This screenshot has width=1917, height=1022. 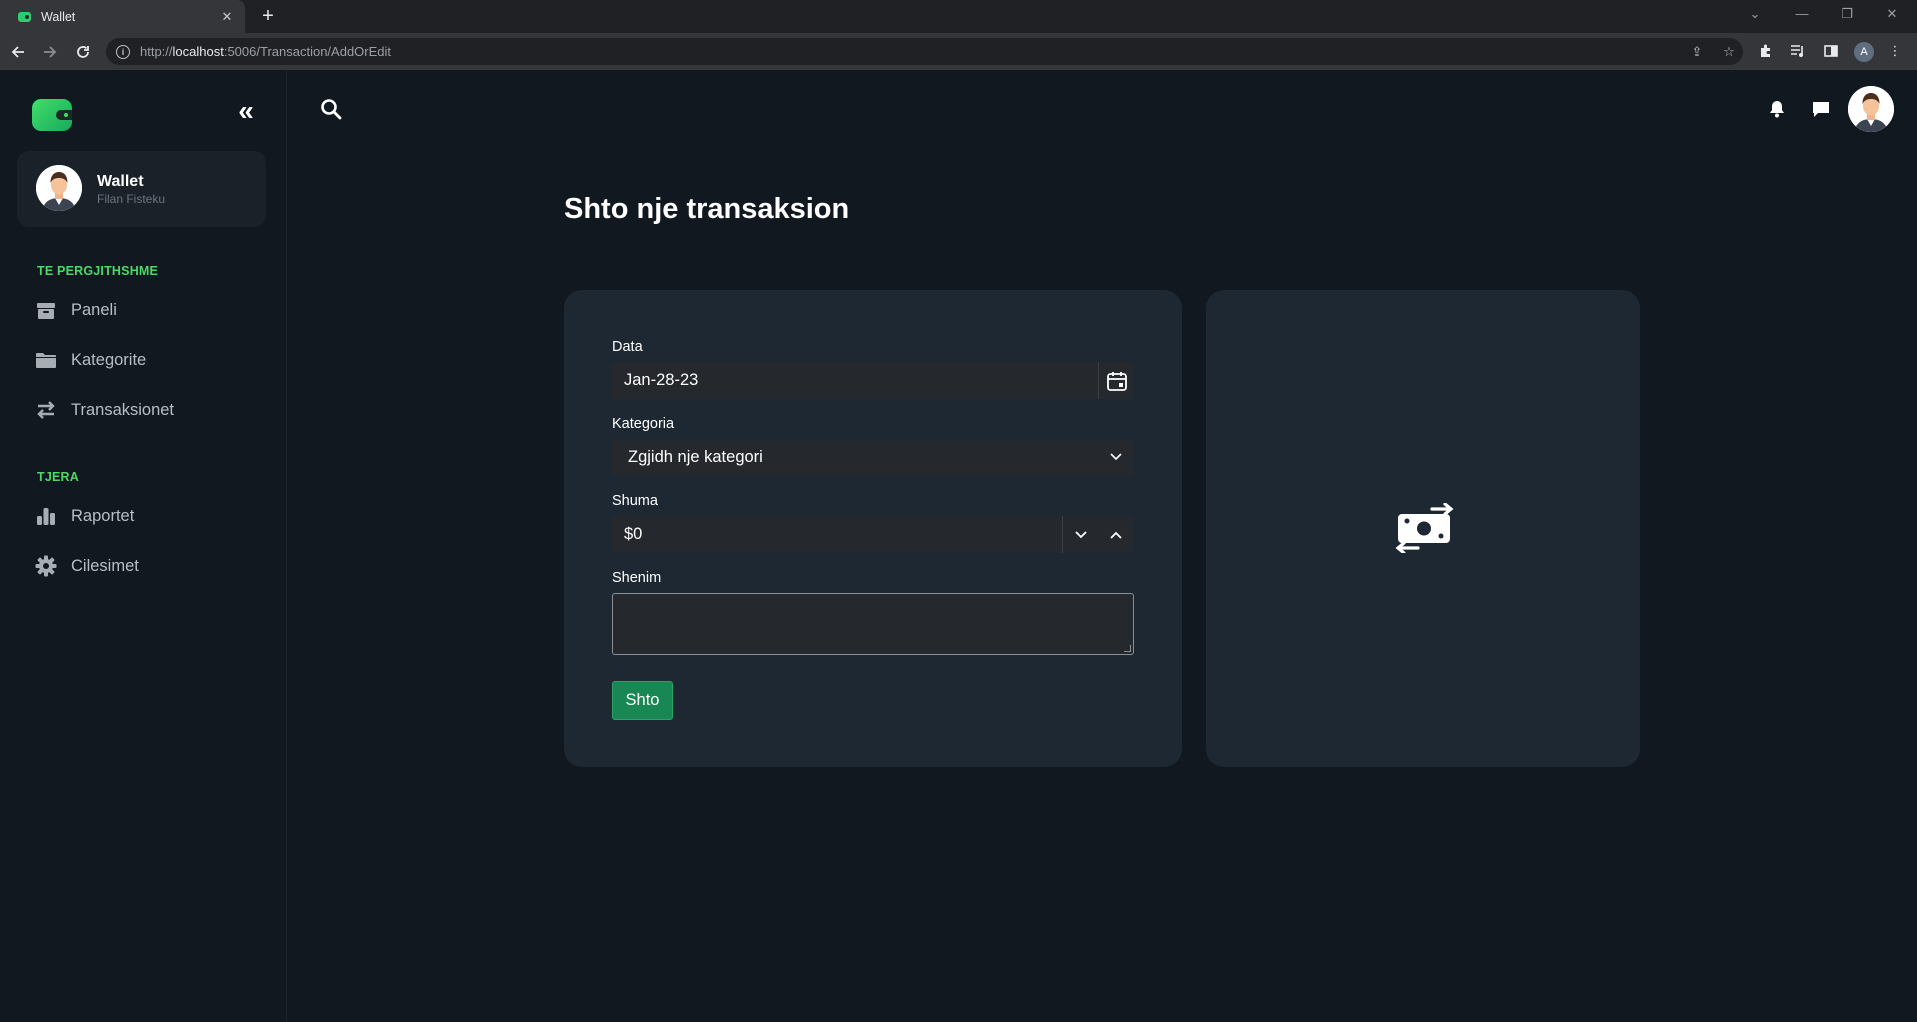 I want to click on close-tab-icon: ✕, so click(x=227, y=17).